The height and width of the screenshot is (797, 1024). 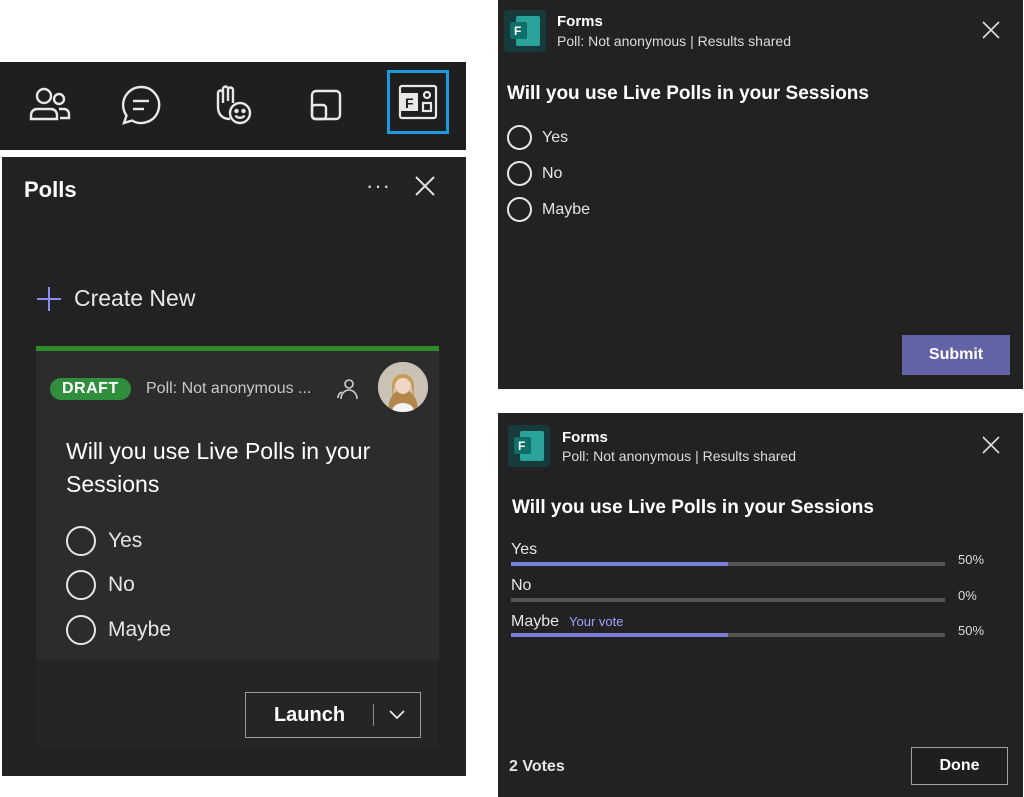 I want to click on result-percent: 0%, so click(x=967, y=595).